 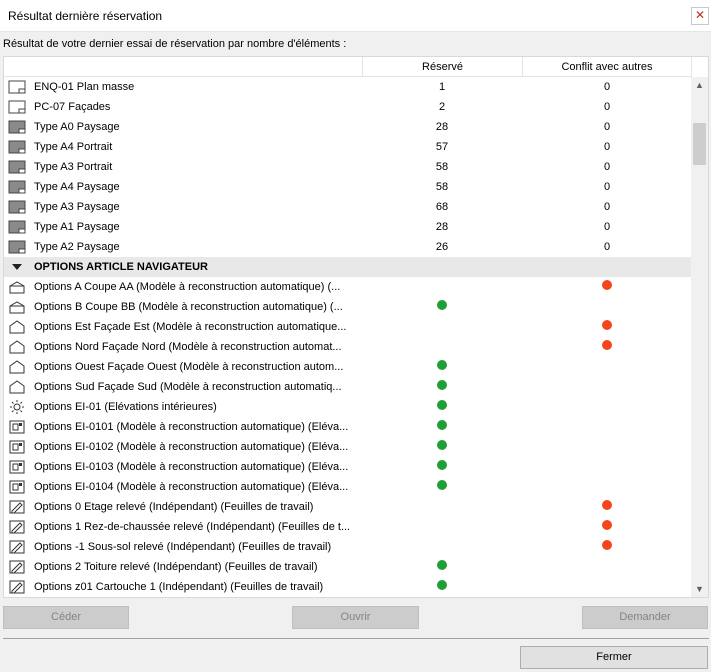 What do you see at coordinates (77, 127) in the screenshot?
I see `row-name: Type A0 Paysage` at bounding box center [77, 127].